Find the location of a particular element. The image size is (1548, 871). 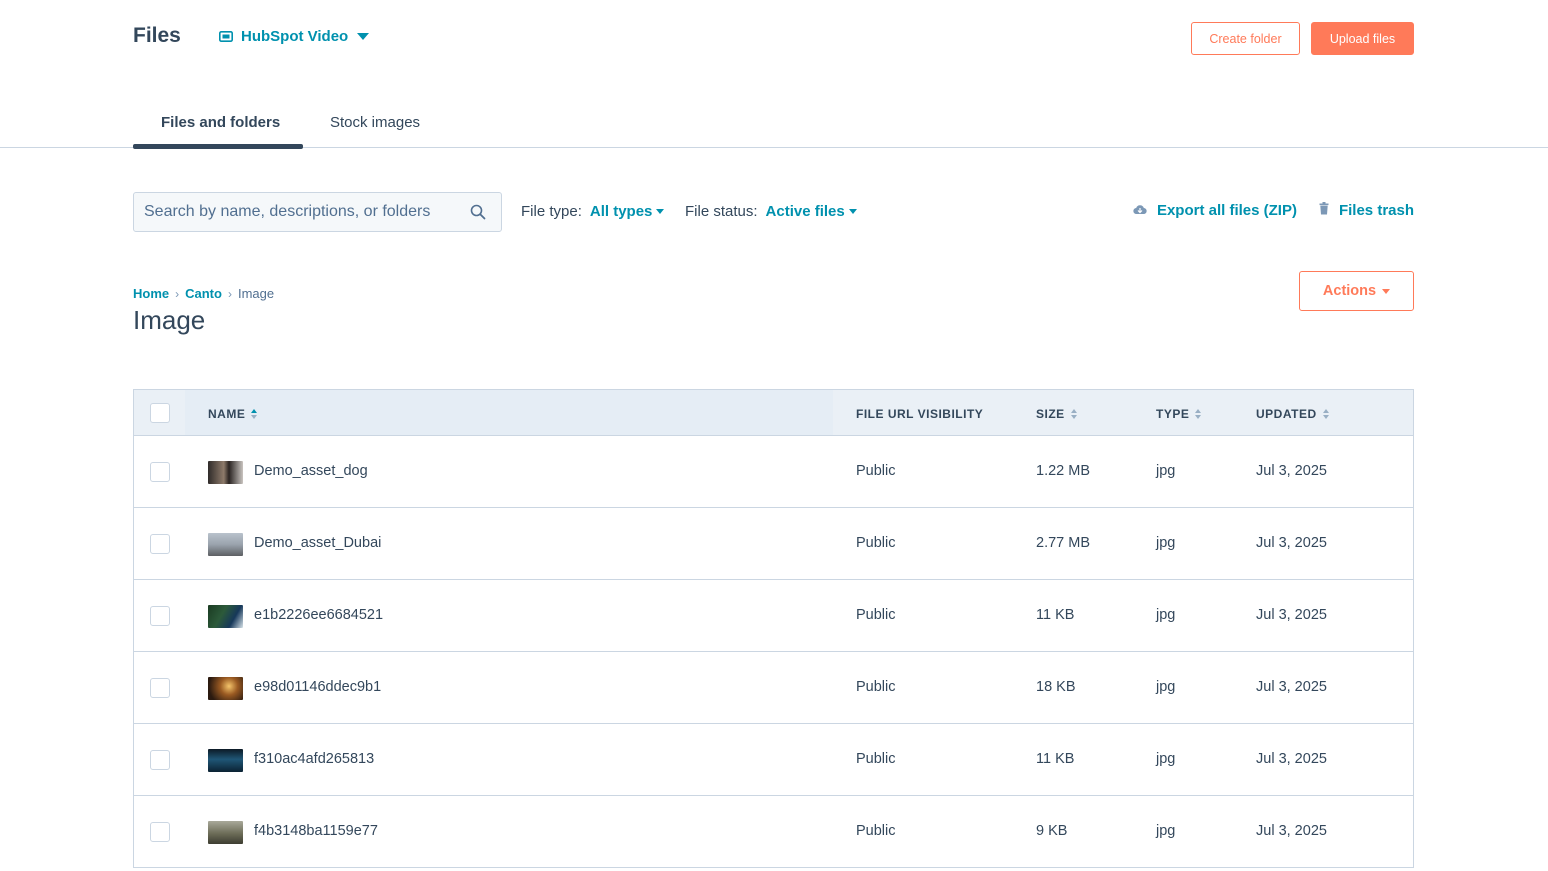

actions-label: Actions is located at coordinates (1349, 291).